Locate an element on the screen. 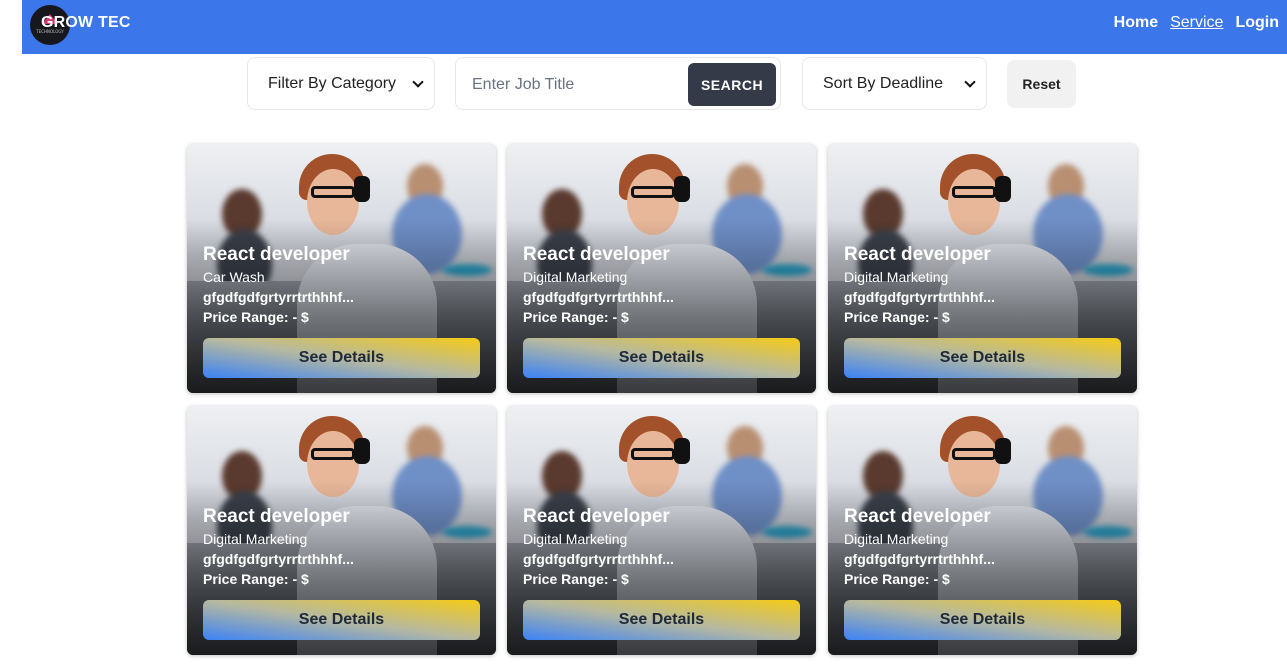  job-title-search-input is located at coordinates (577, 85).